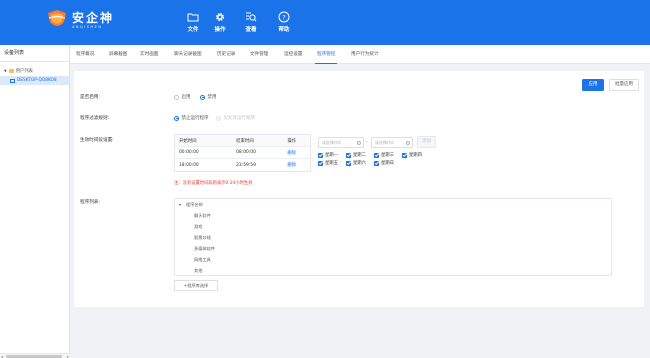 The width and height of the screenshot is (650, 358). I want to click on tree-node-device: DESKTOP-QO8KO8, so click(34, 80).